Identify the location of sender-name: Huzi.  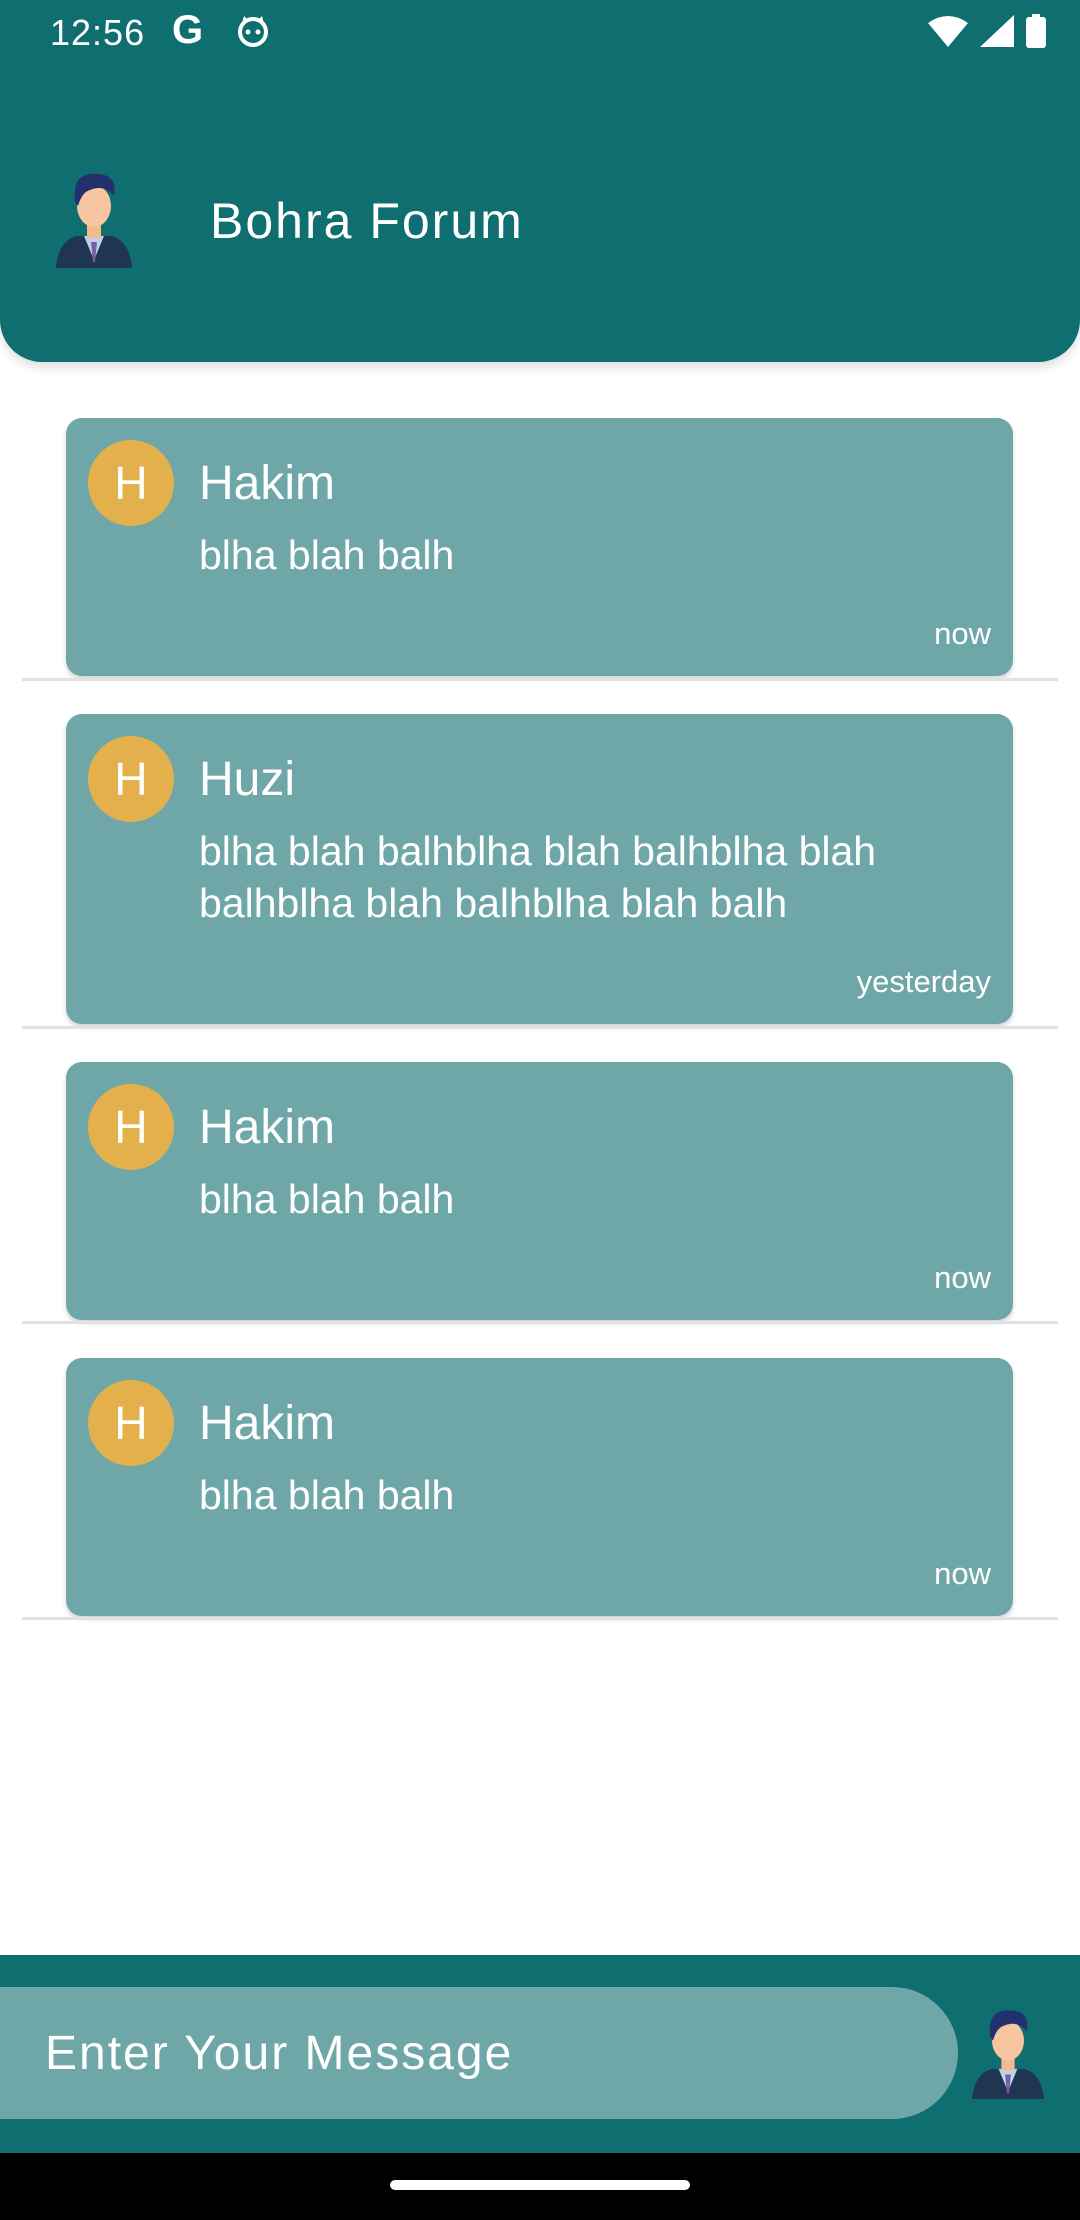
(247, 779).